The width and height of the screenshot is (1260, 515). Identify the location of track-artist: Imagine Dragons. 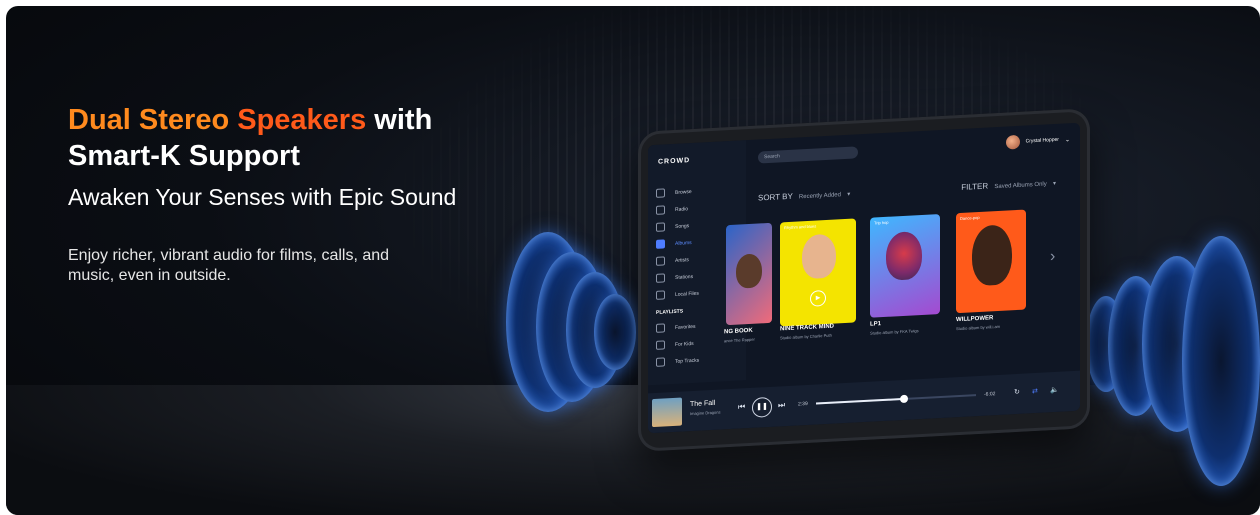
(705, 413).